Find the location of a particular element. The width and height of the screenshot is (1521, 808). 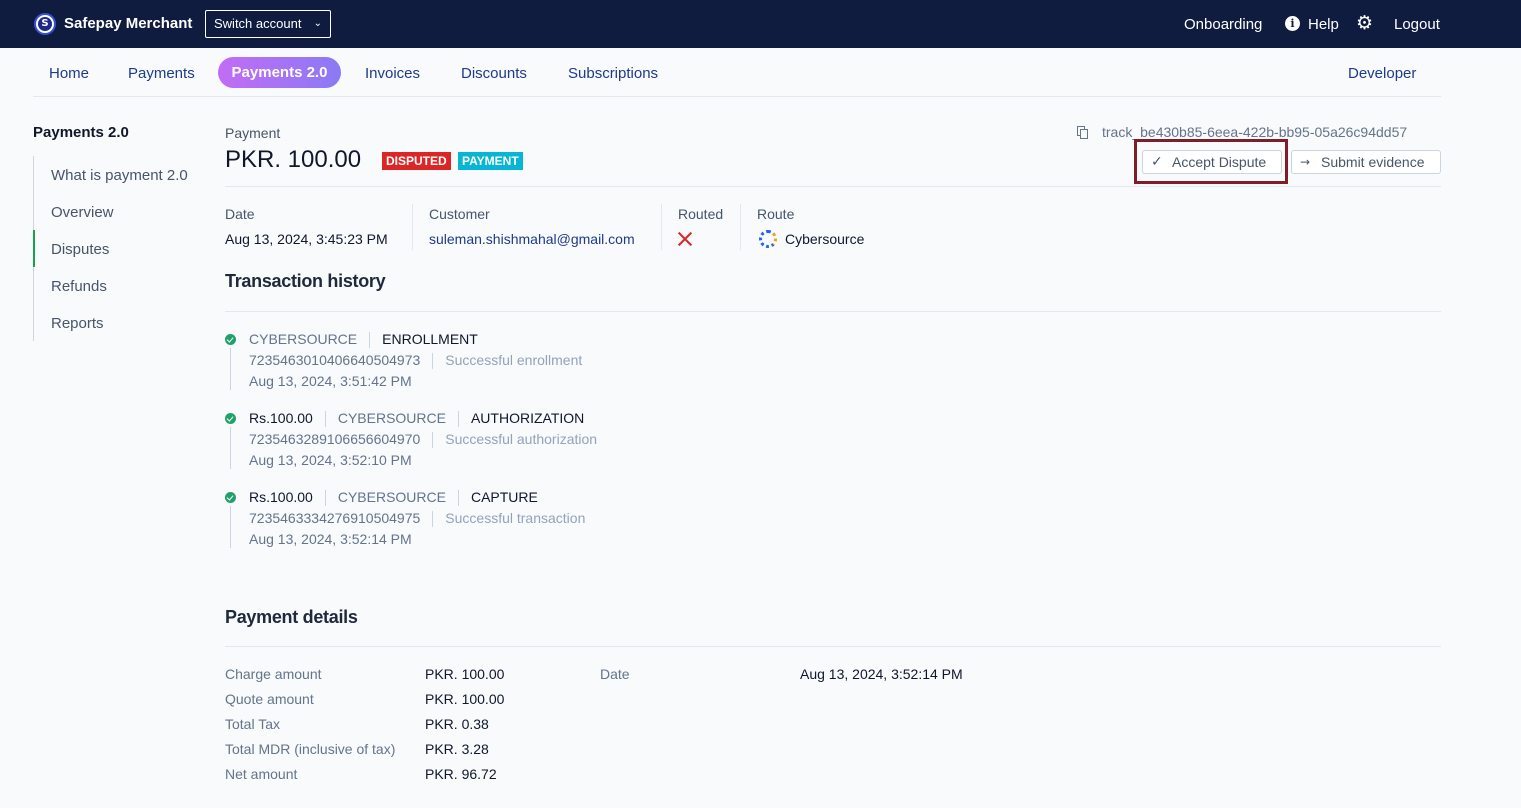

help-link: Help is located at coordinates (1323, 24).